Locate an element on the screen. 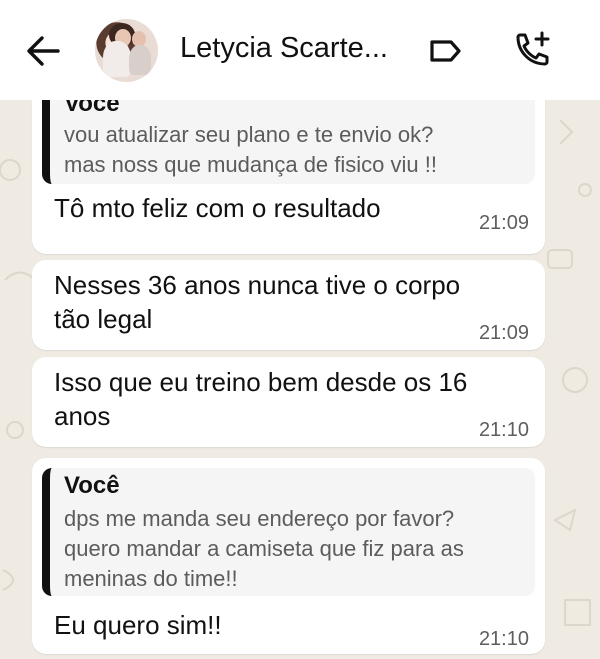 The height and width of the screenshot is (659, 600). avatar is located at coordinates (126, 50).